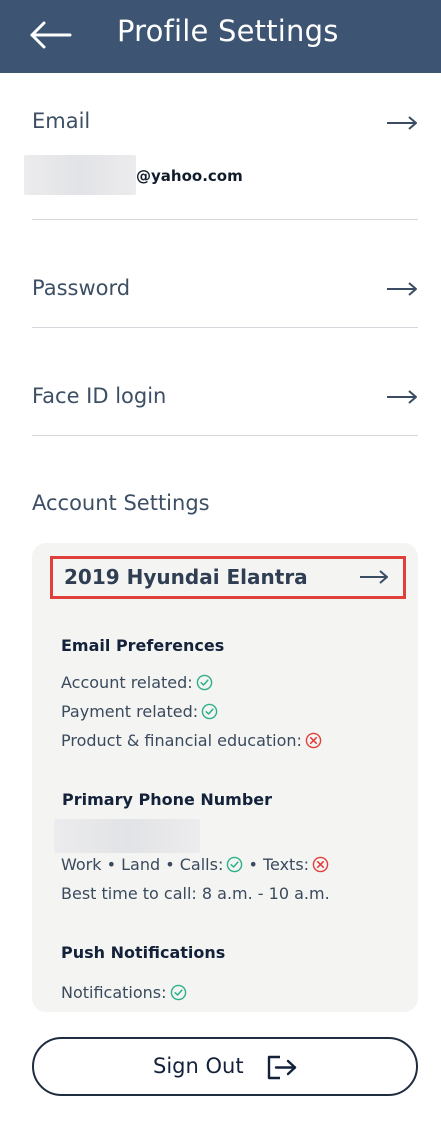  What do you see at coordinates (143, 645) in the screenshot?
I see `email-preferences-heading: Email Preferences` at bounding box center [143, 645].